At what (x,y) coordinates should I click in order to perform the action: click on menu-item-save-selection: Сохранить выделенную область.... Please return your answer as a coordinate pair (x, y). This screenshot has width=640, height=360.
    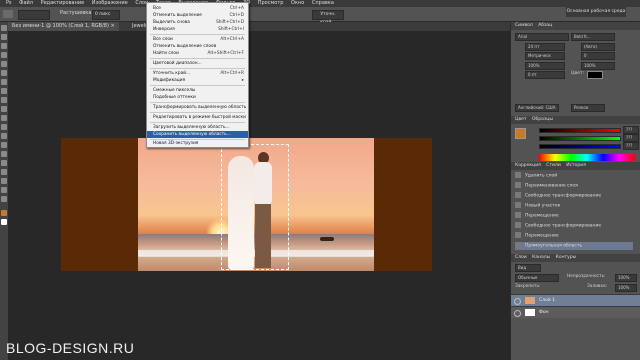
    Looking at the image, I should click on (197, 134).